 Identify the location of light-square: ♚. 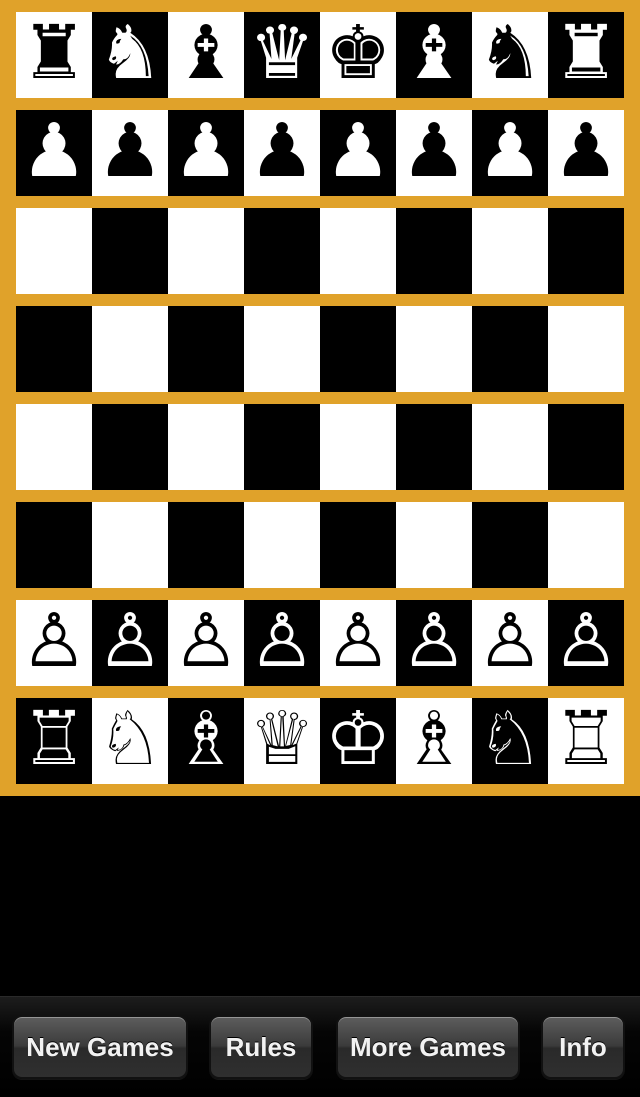
(358, 55).